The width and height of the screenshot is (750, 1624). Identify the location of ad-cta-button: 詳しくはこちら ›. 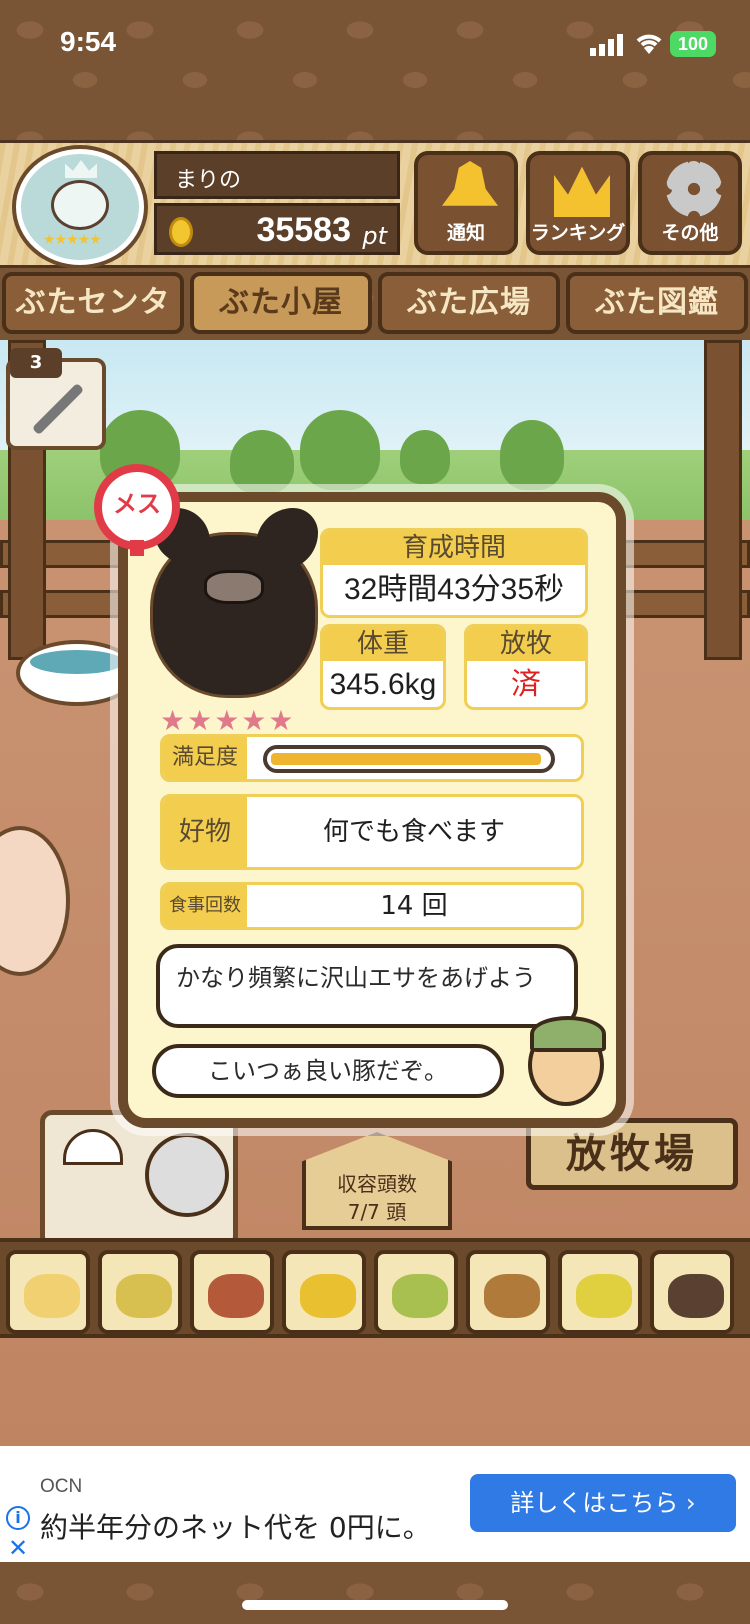
(603, 1503).